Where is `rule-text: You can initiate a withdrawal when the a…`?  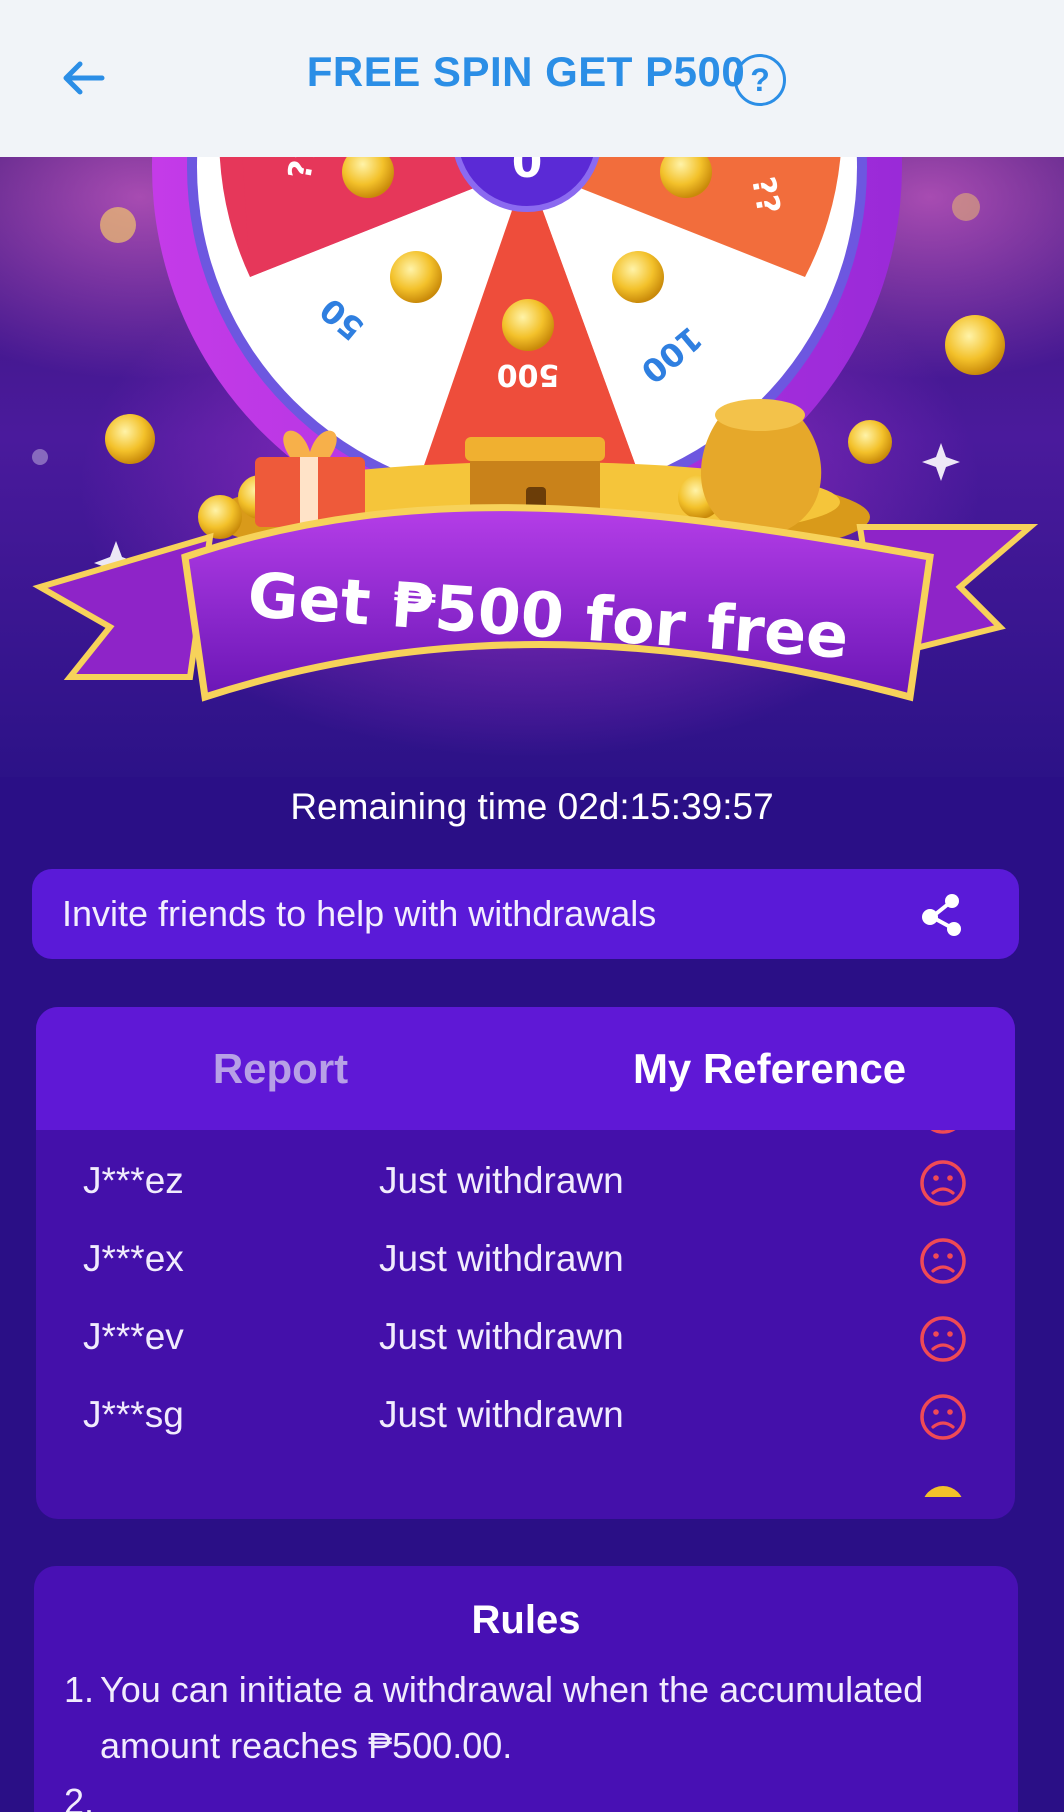
rule-text: You can initiate a withdrawal when the a… is located at coordinates (512, 1717).